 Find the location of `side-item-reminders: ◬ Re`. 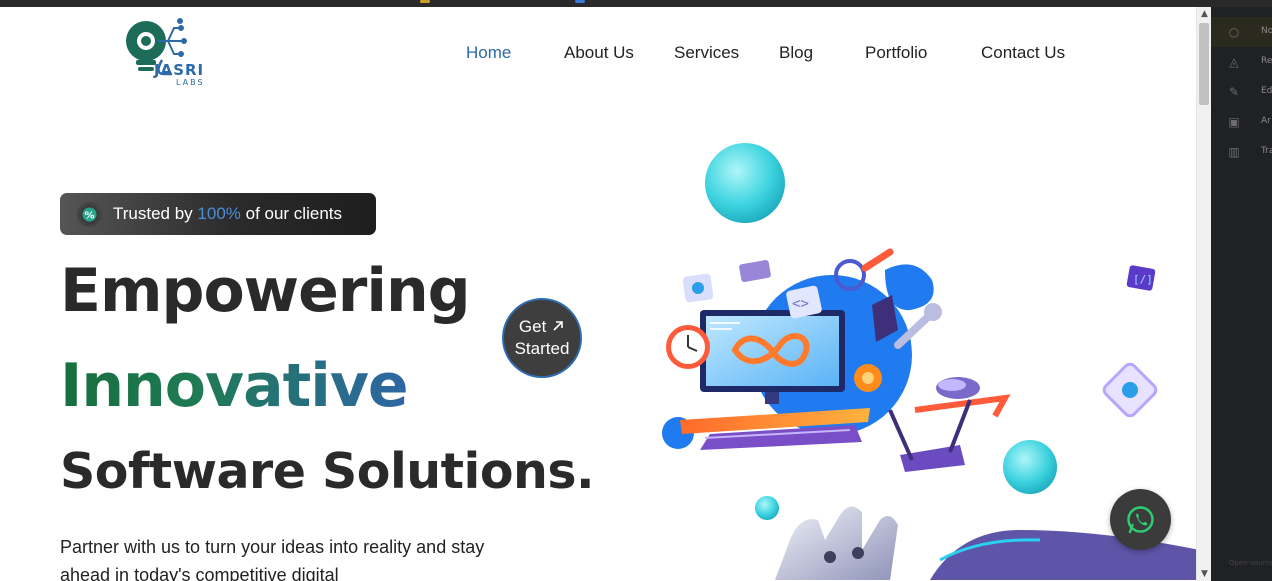

side-item-reminders: ◬ Re is located at coordinates (1241, 62).